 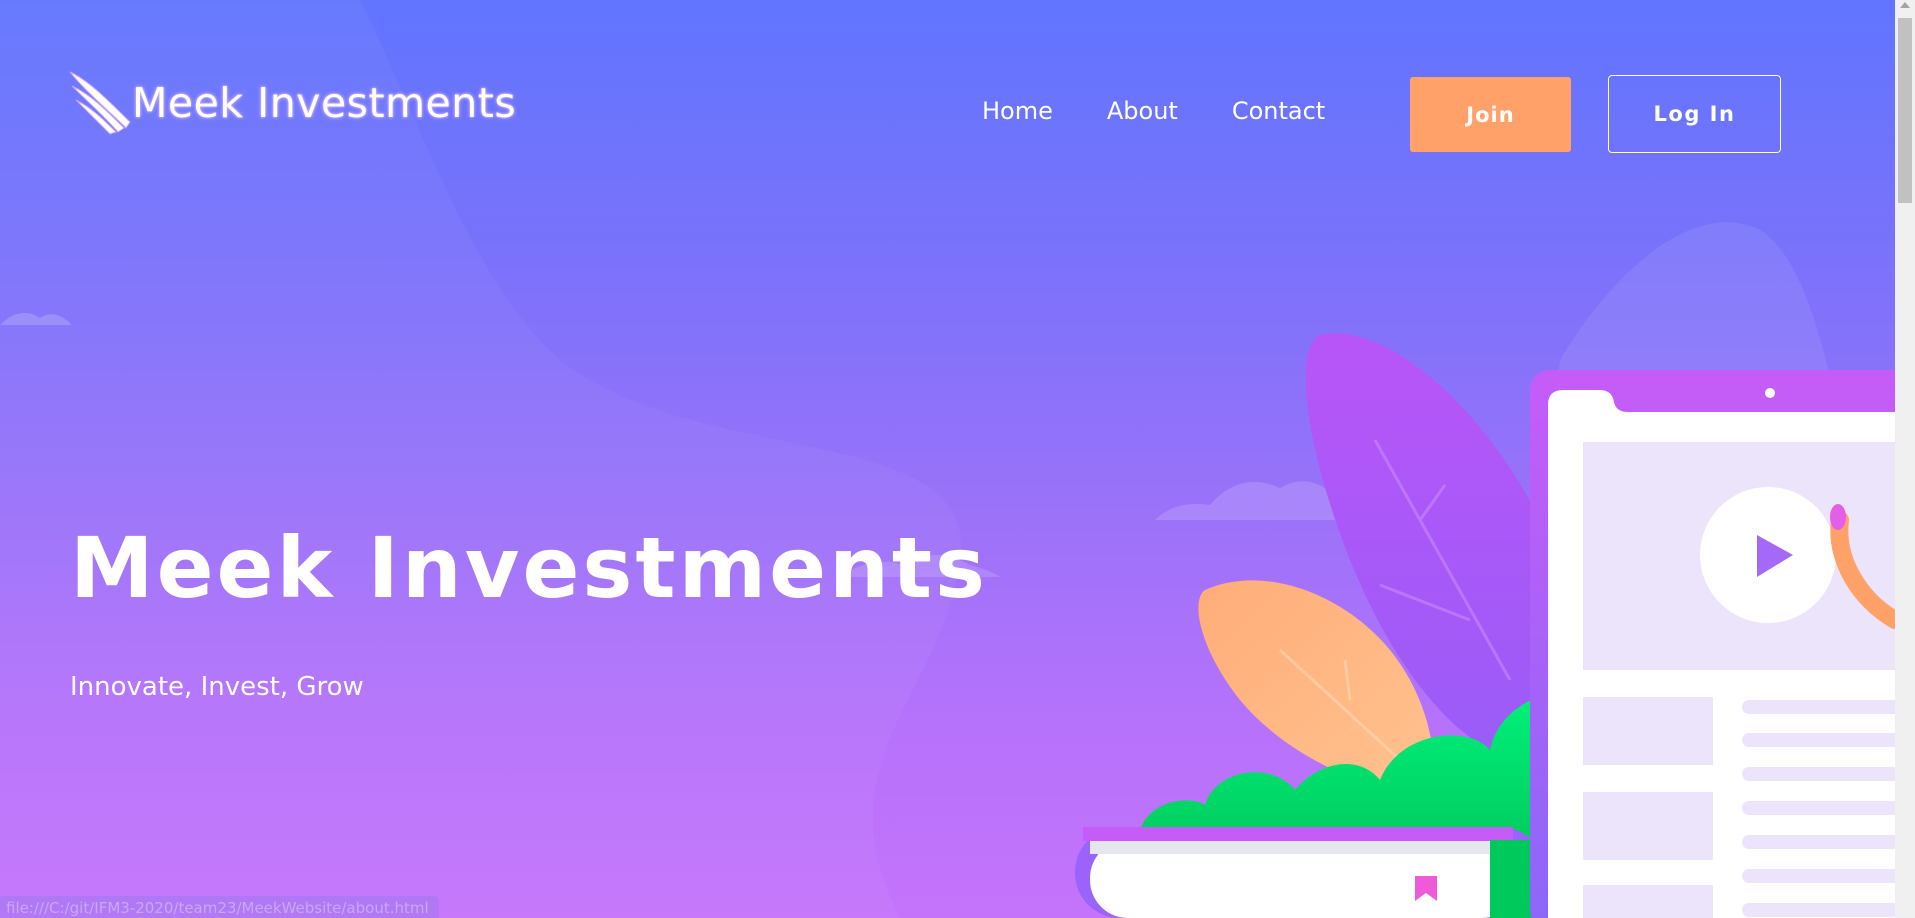 I want to click on main-nav: Home About Contact, so click(x=1180, y=111).